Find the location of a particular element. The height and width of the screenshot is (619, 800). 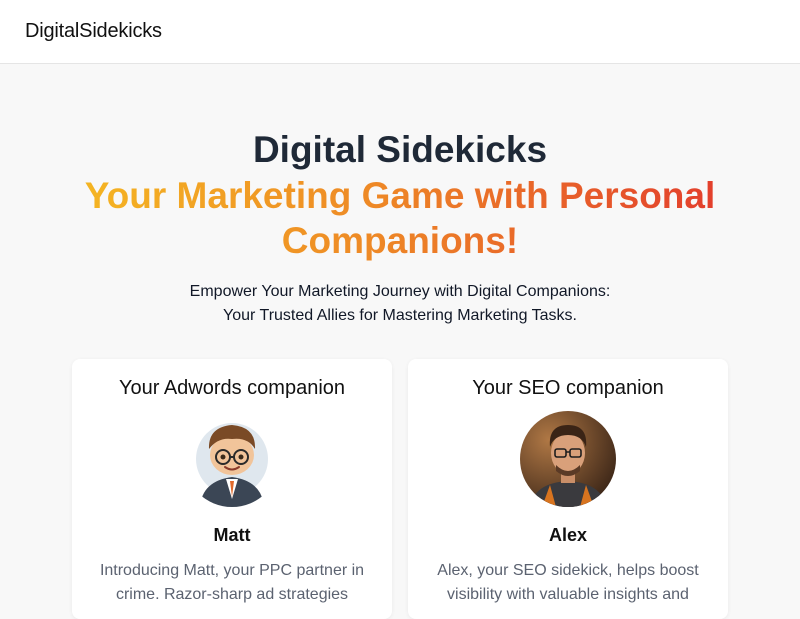

card-heading: Your Adwords companion is located at coordinates (232, 388).